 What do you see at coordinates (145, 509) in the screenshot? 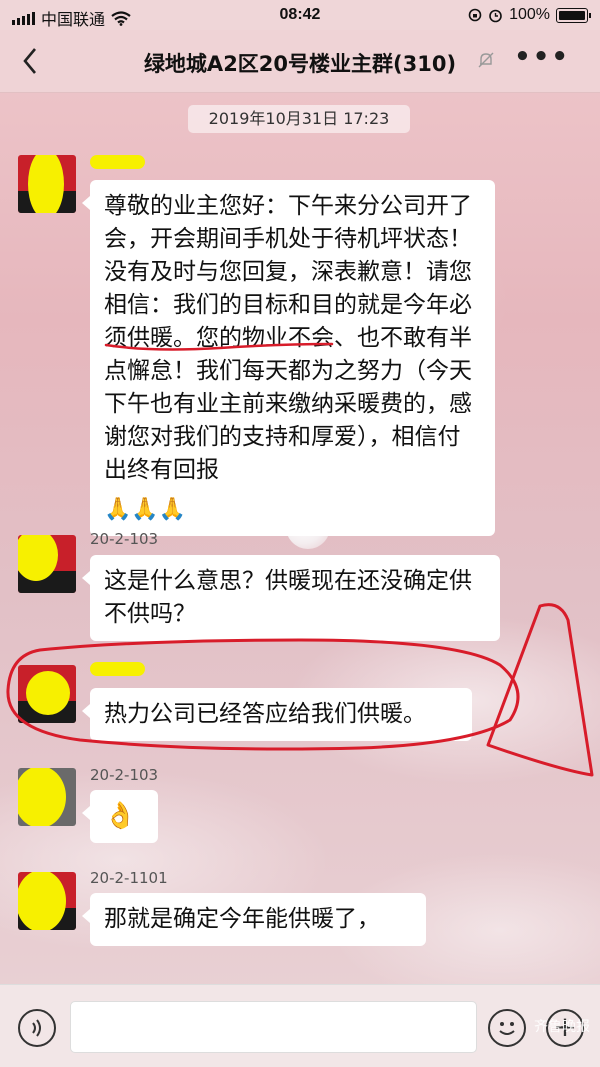
I see `pray-emoji: 🙏🙏🙏` at bounding box center [145, 509].